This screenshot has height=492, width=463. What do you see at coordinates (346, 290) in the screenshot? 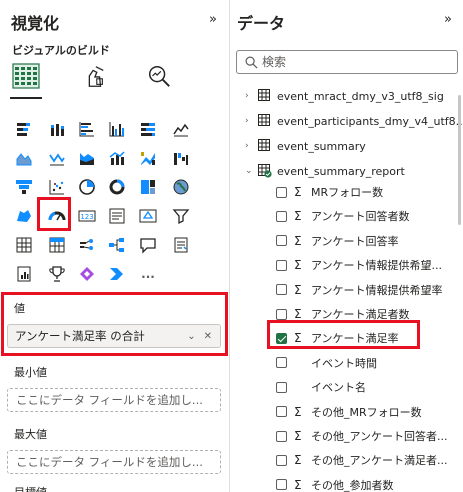
I see `field-row: Σ アンケート情報提供希望率` at bounding box center [346, 290].